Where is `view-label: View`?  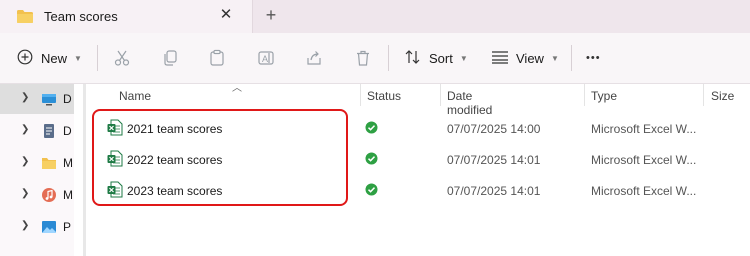 view-label: View is located at coordinates (530, 58).